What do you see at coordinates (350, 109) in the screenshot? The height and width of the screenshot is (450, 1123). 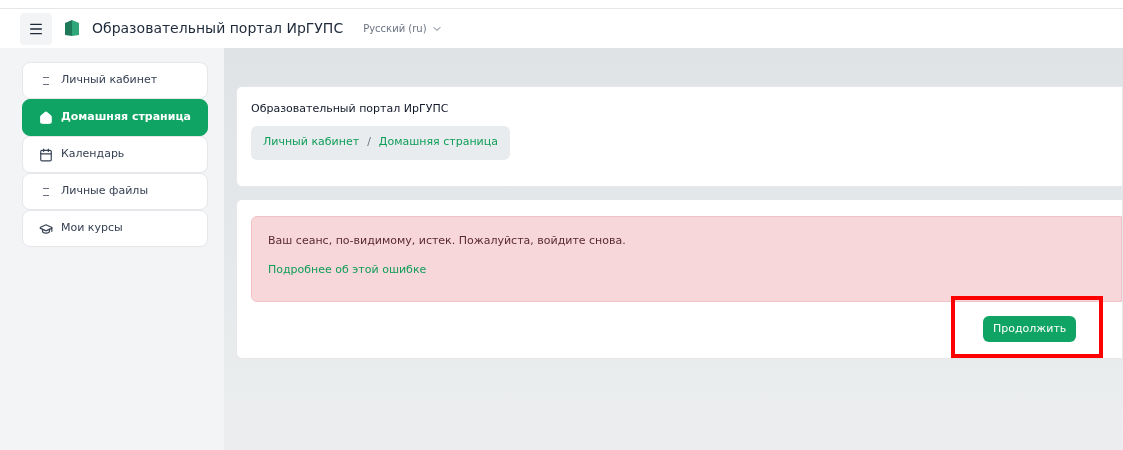 I see `page-title: Образовательный портал ИрГУПС` at bounding box center [350, 109].